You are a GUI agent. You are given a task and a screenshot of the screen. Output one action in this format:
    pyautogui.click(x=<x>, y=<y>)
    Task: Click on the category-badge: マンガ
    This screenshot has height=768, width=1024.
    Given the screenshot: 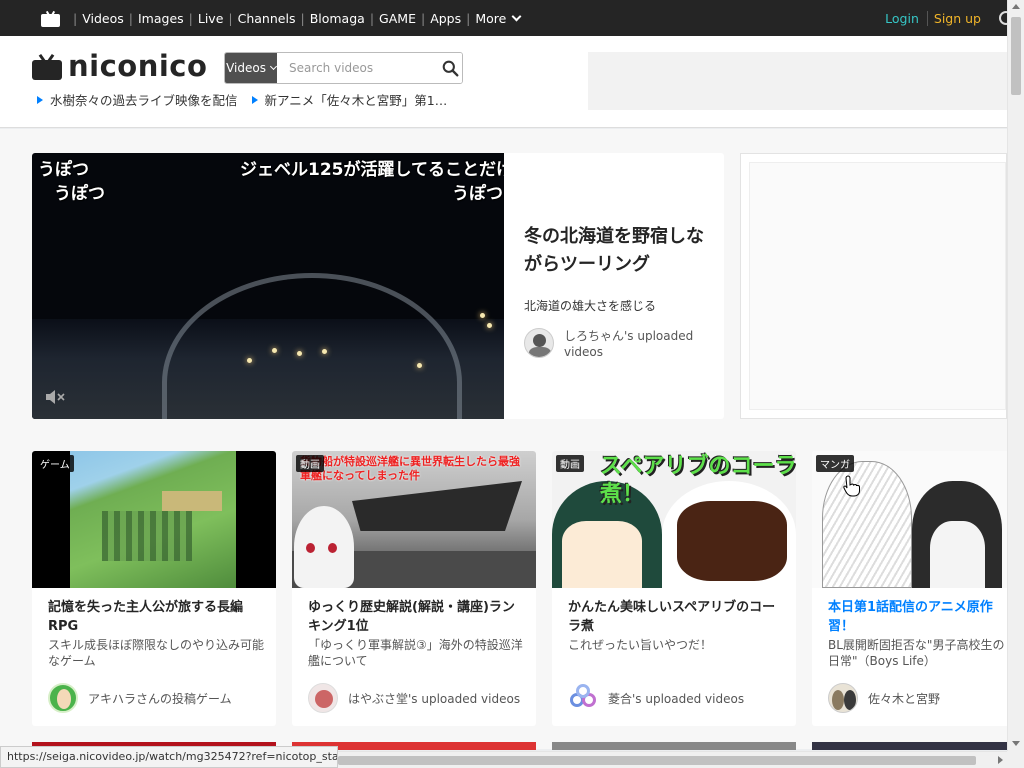 What is the action you would take?
    pyautogui.click(x=835, y=463)
    